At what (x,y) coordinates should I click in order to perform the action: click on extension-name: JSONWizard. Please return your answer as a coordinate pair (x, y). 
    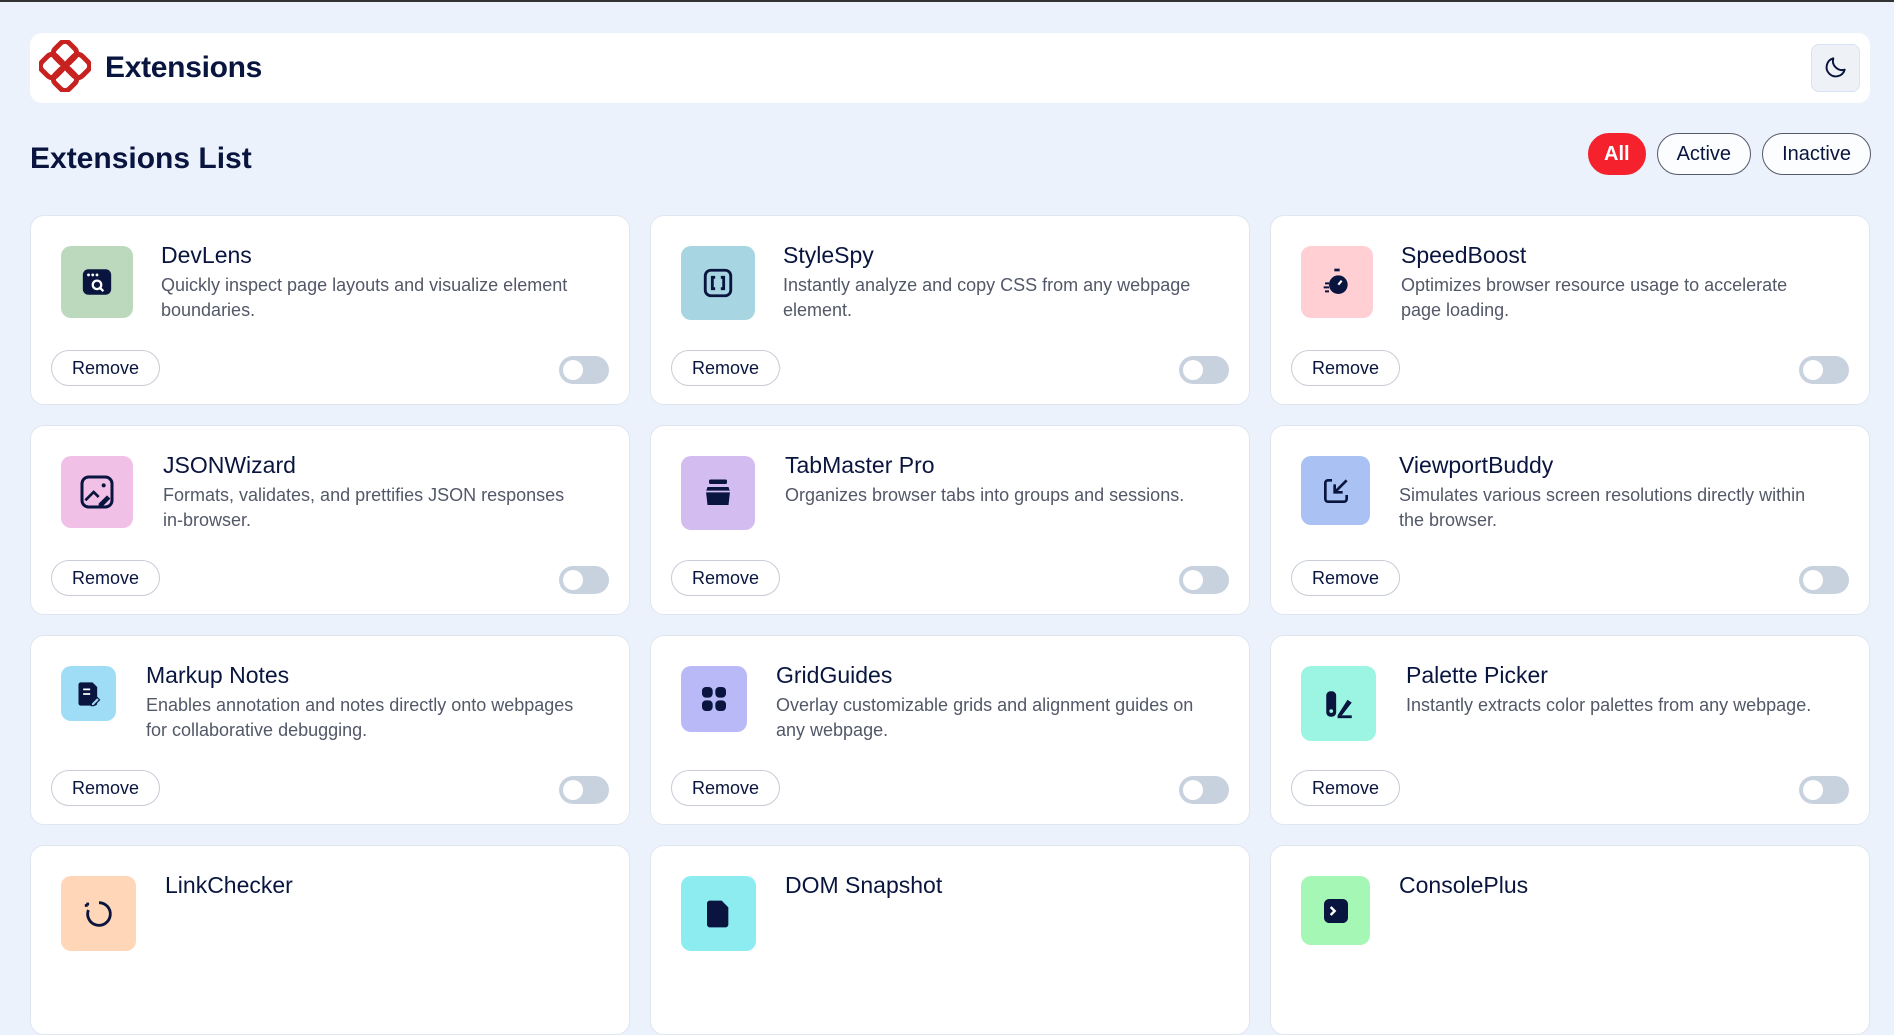
    Looking at the image, I should click on (229, 465).